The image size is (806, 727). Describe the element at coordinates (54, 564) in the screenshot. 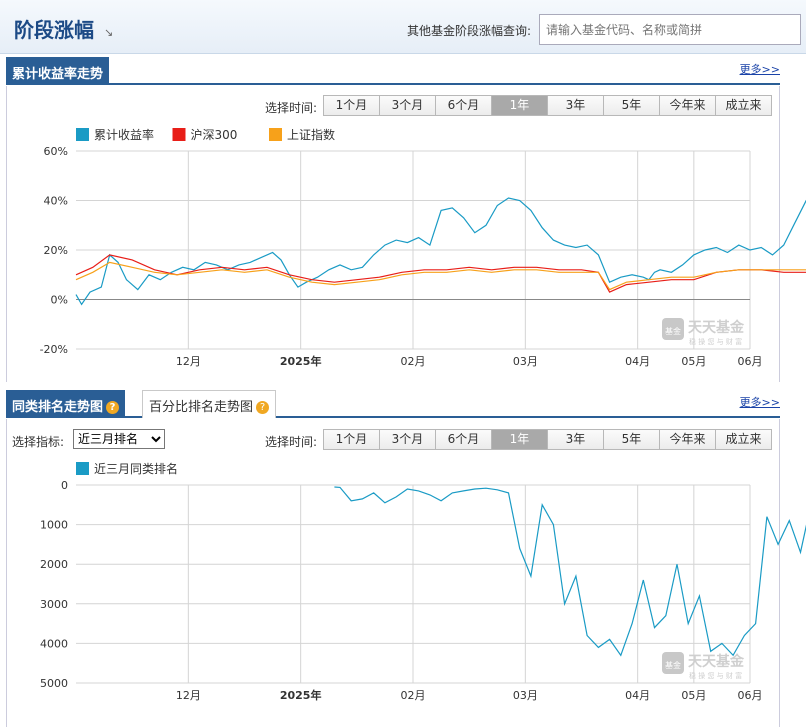

I see `y-tick-label: 2000` at that location.